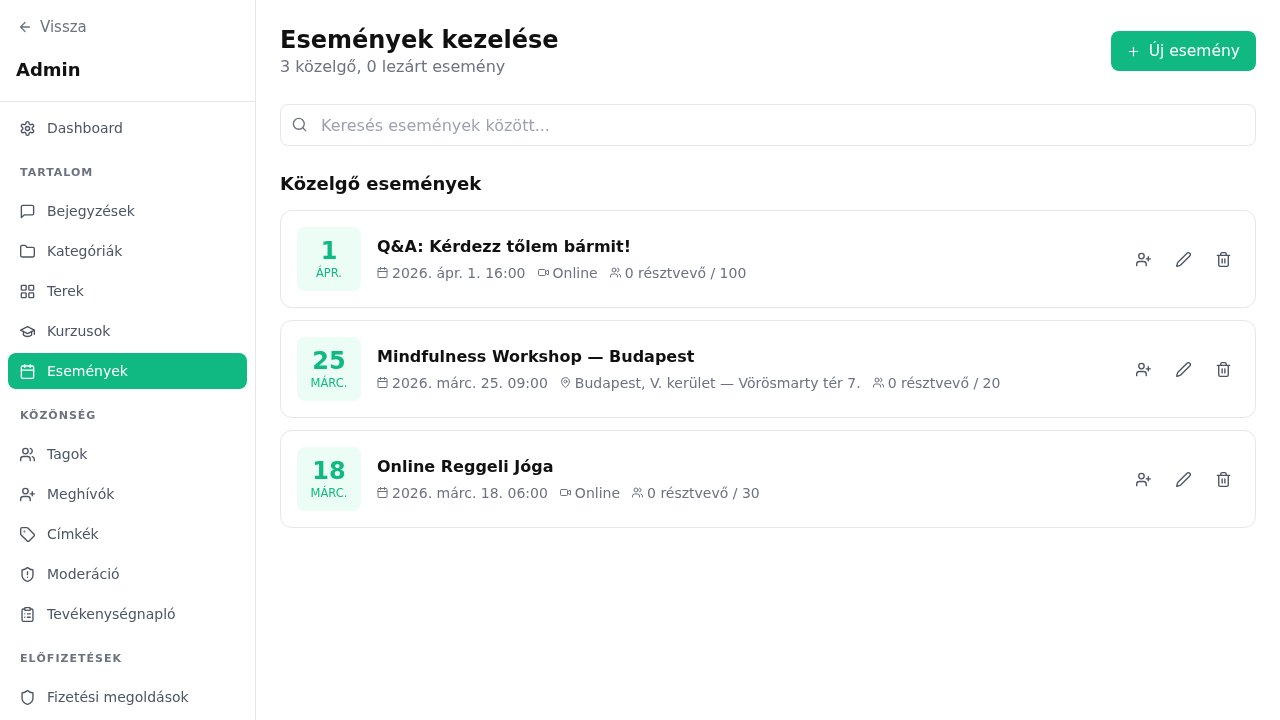  I want to click on event-detail: 2026. márc. 25. 09:00, so click(470, 383).